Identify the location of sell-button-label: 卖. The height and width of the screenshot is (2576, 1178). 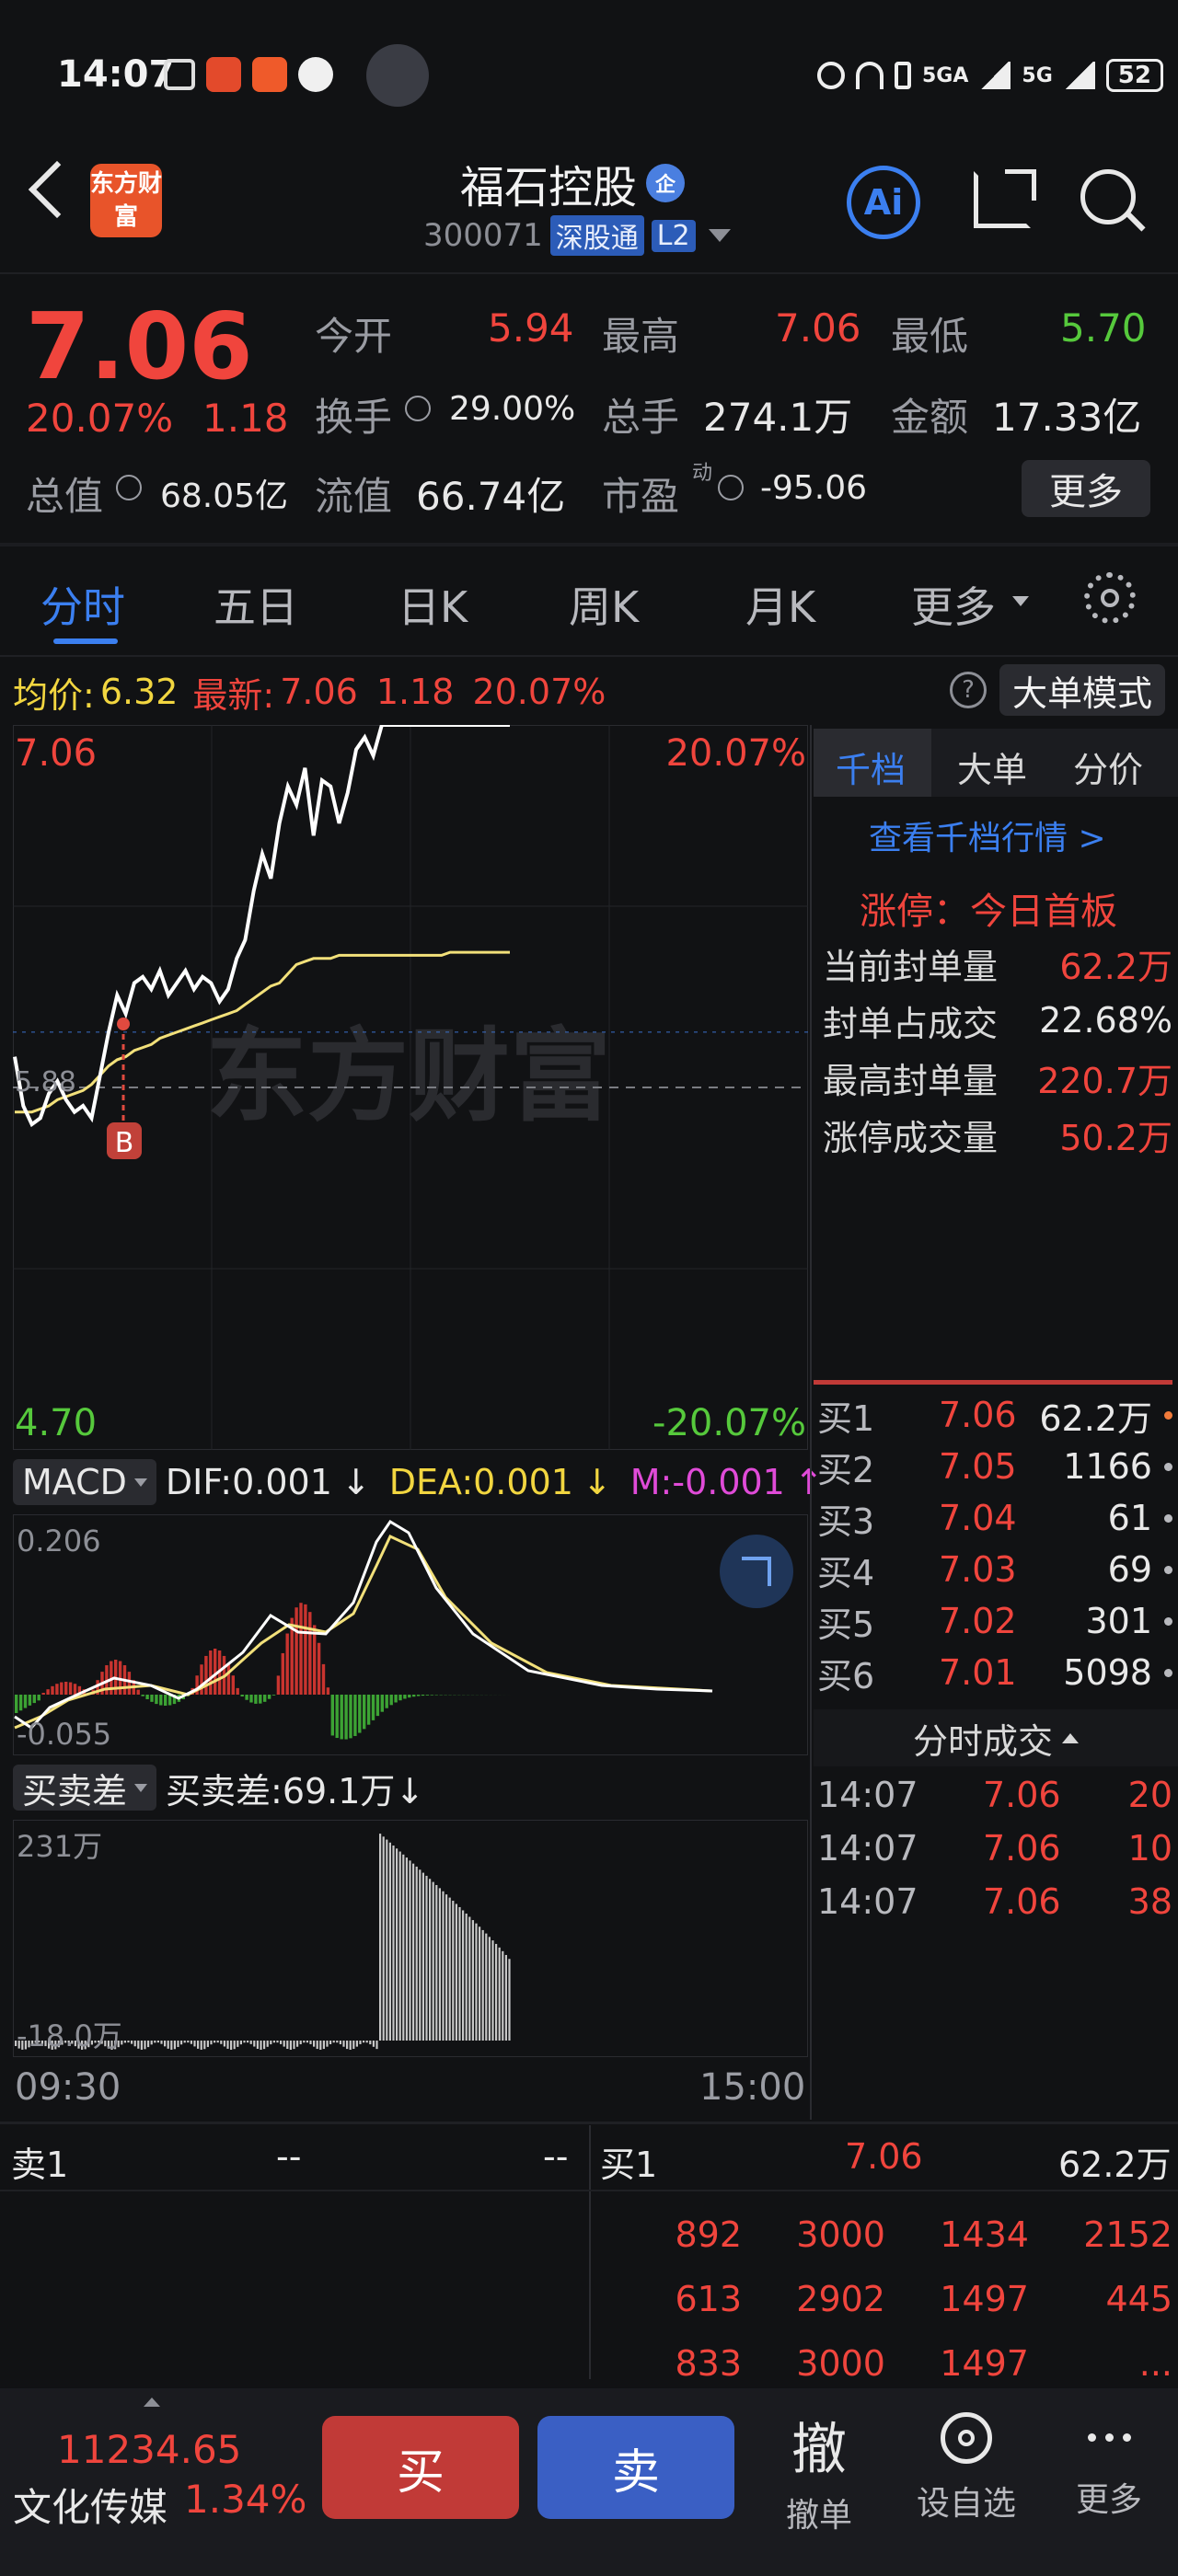
(635, 2472).